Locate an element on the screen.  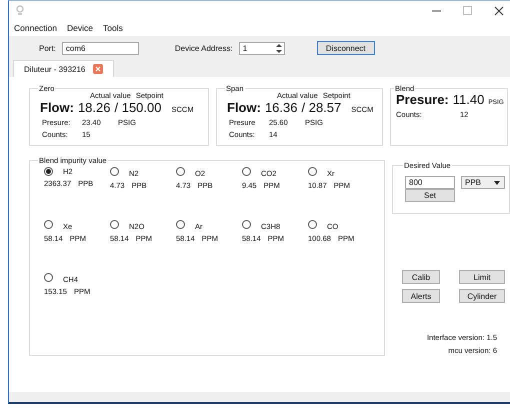
flow-actual-value: 16.36 is located at coordinates (281, 107).